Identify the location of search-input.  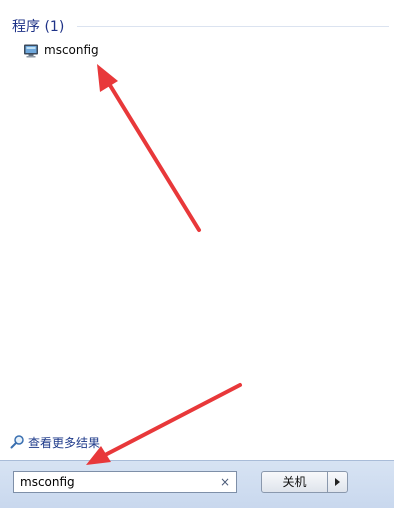
(115, 482).